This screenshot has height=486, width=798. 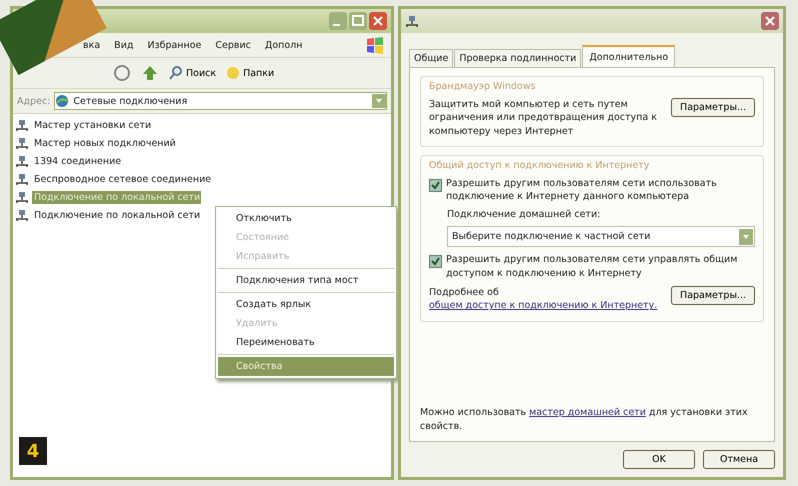 What do you see at coordinates (33, 451) in the screenshot?
I see `figure-number: 4` at bounding box center [33, 451].